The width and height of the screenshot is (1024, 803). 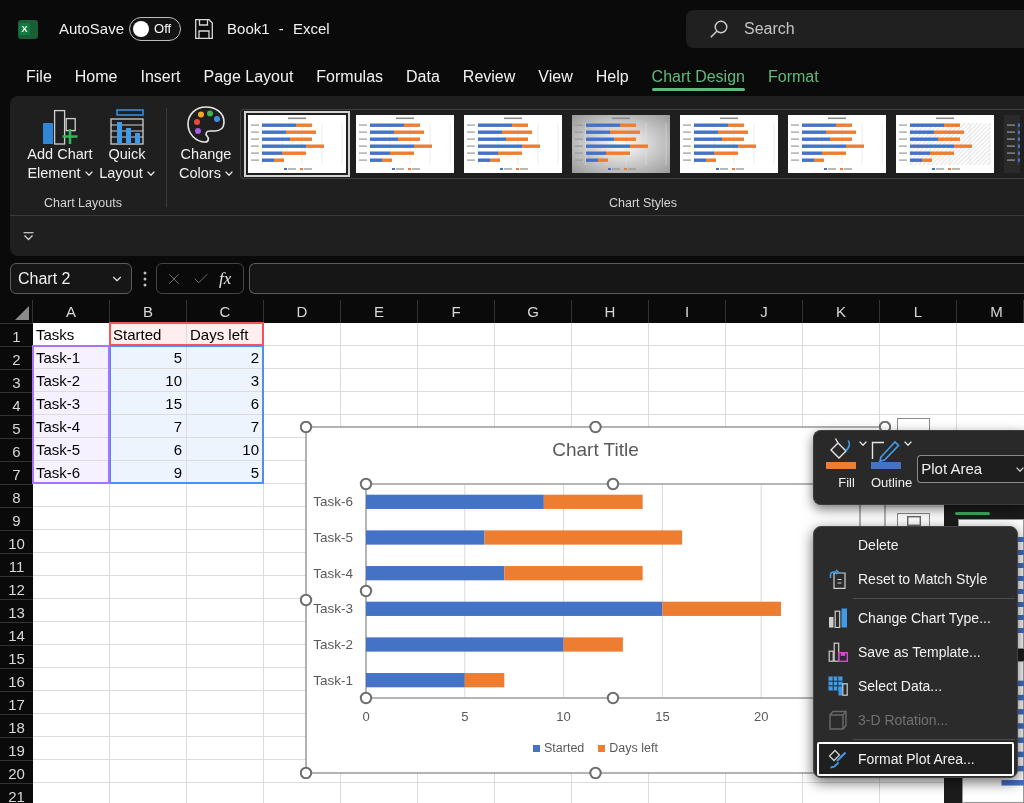 What do you see at coordinates (148, 403) in the screenshot?
I see `table-cell: 15` at bounding box center [148, 403].